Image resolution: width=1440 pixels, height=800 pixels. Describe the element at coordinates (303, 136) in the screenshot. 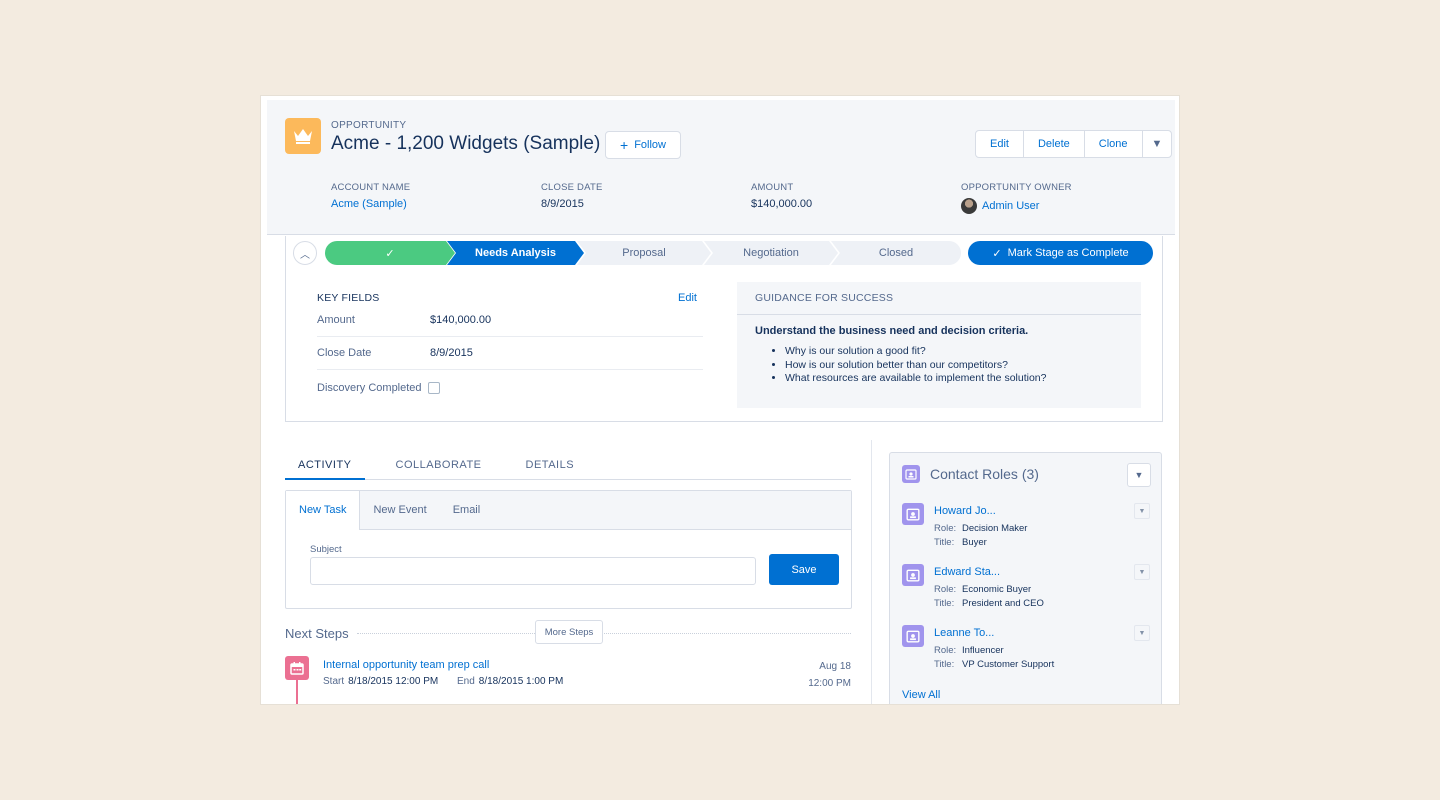

I see `crown-icon` at that location.